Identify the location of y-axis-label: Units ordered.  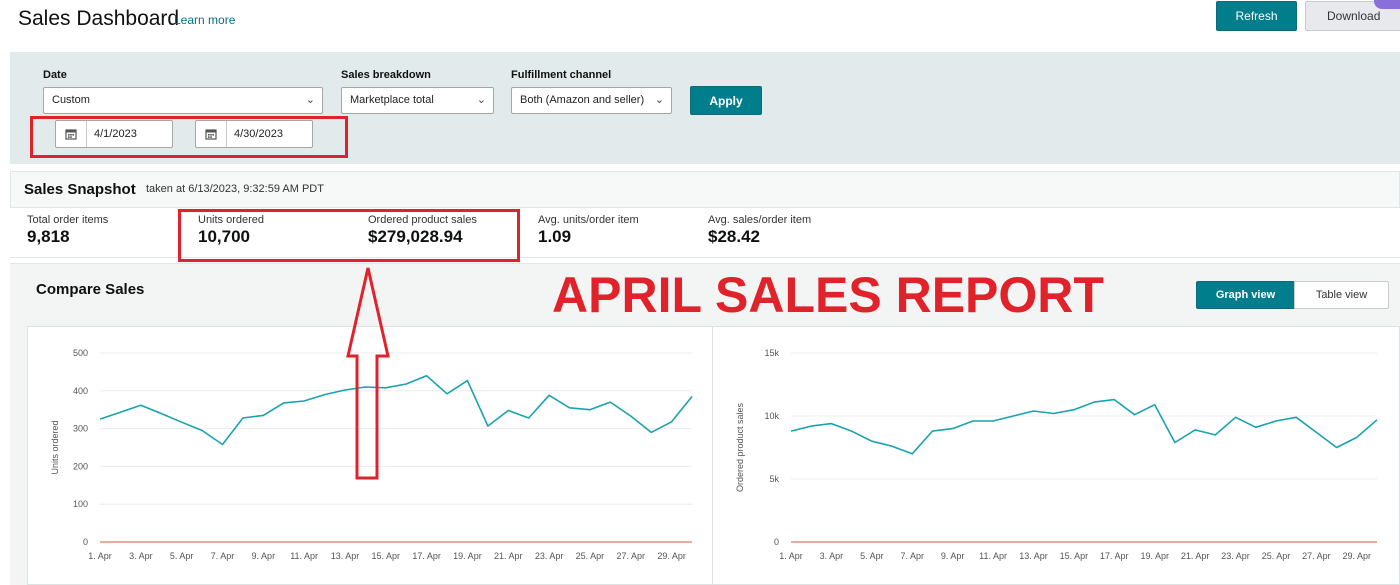
(55, 447).